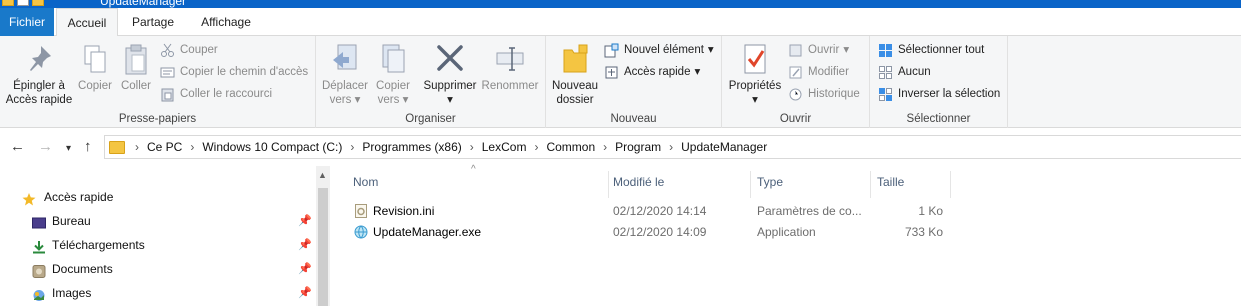 This screenshot has height=306, width=1241. I want to click on history-button: Historique, so click(824, 94).